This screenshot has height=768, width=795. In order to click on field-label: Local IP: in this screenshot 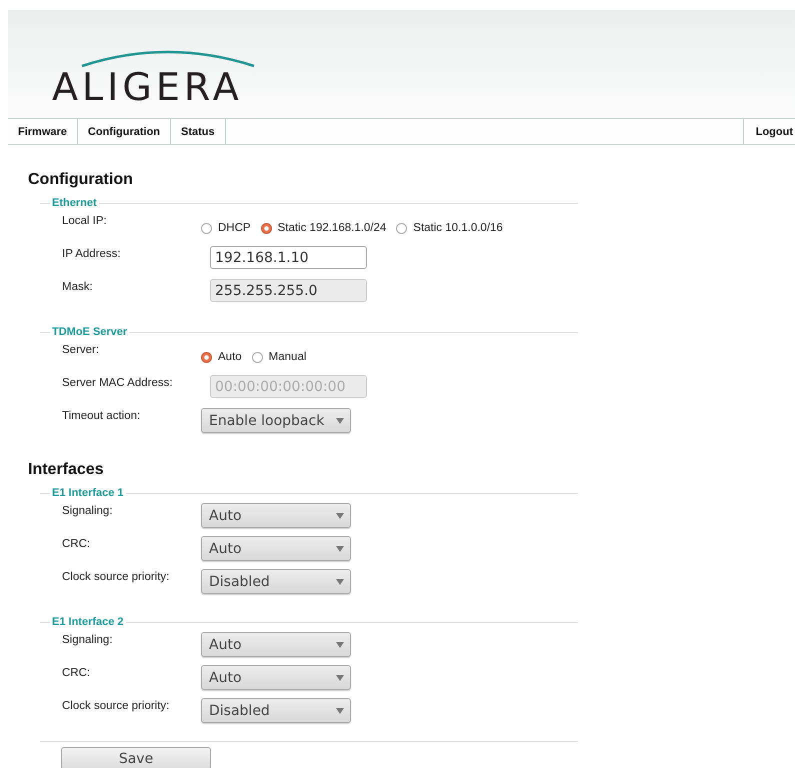, I will do `click(85, 221)`.